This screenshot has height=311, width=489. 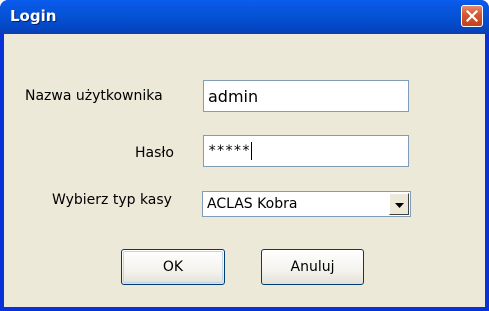 What do you see at coordinates (244, 17) in the screenshot?
I see `title-bar: Login` at bounding box center [244, 17].